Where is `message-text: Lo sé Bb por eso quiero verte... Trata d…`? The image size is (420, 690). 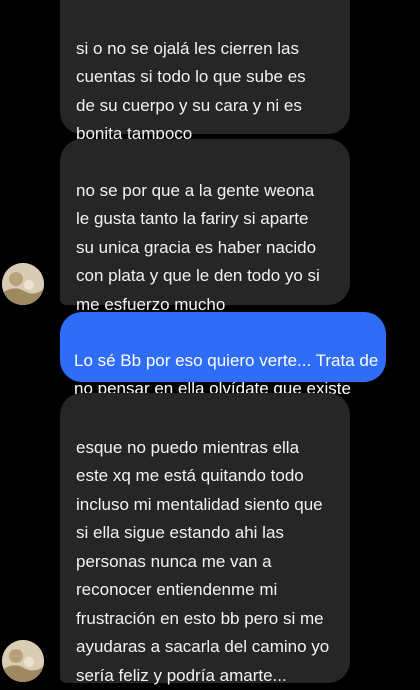 message-text: Lo sé Bb por eso quiero verte... Trata d… is located at coordinates (226, 374).